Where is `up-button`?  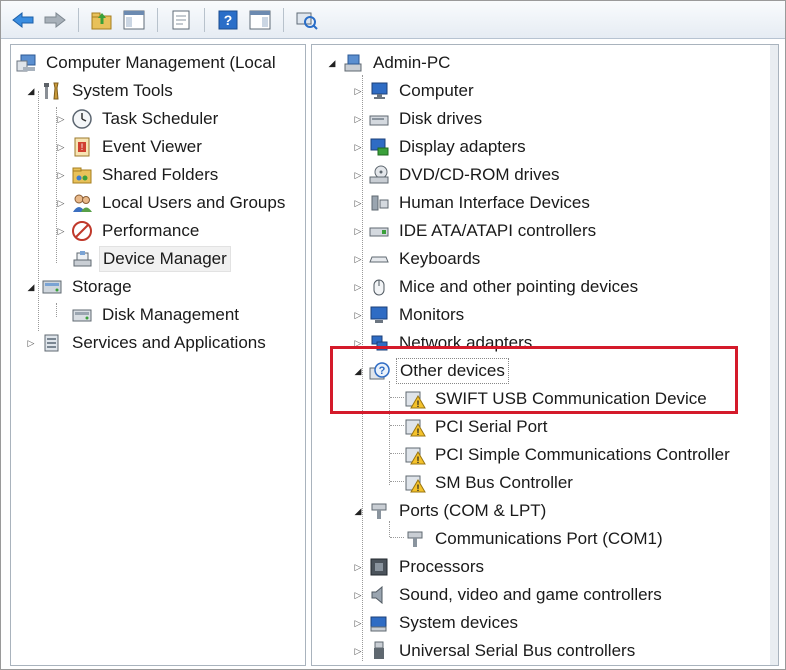
up-button is located at coordinates (102, 20).